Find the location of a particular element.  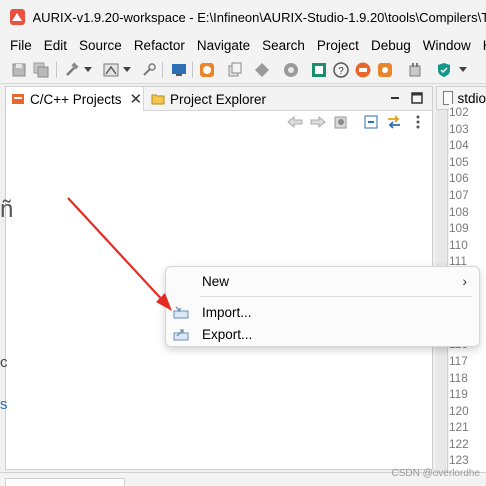

tab-project-explorer: Project Explorer is located at coordinates (206, 99).